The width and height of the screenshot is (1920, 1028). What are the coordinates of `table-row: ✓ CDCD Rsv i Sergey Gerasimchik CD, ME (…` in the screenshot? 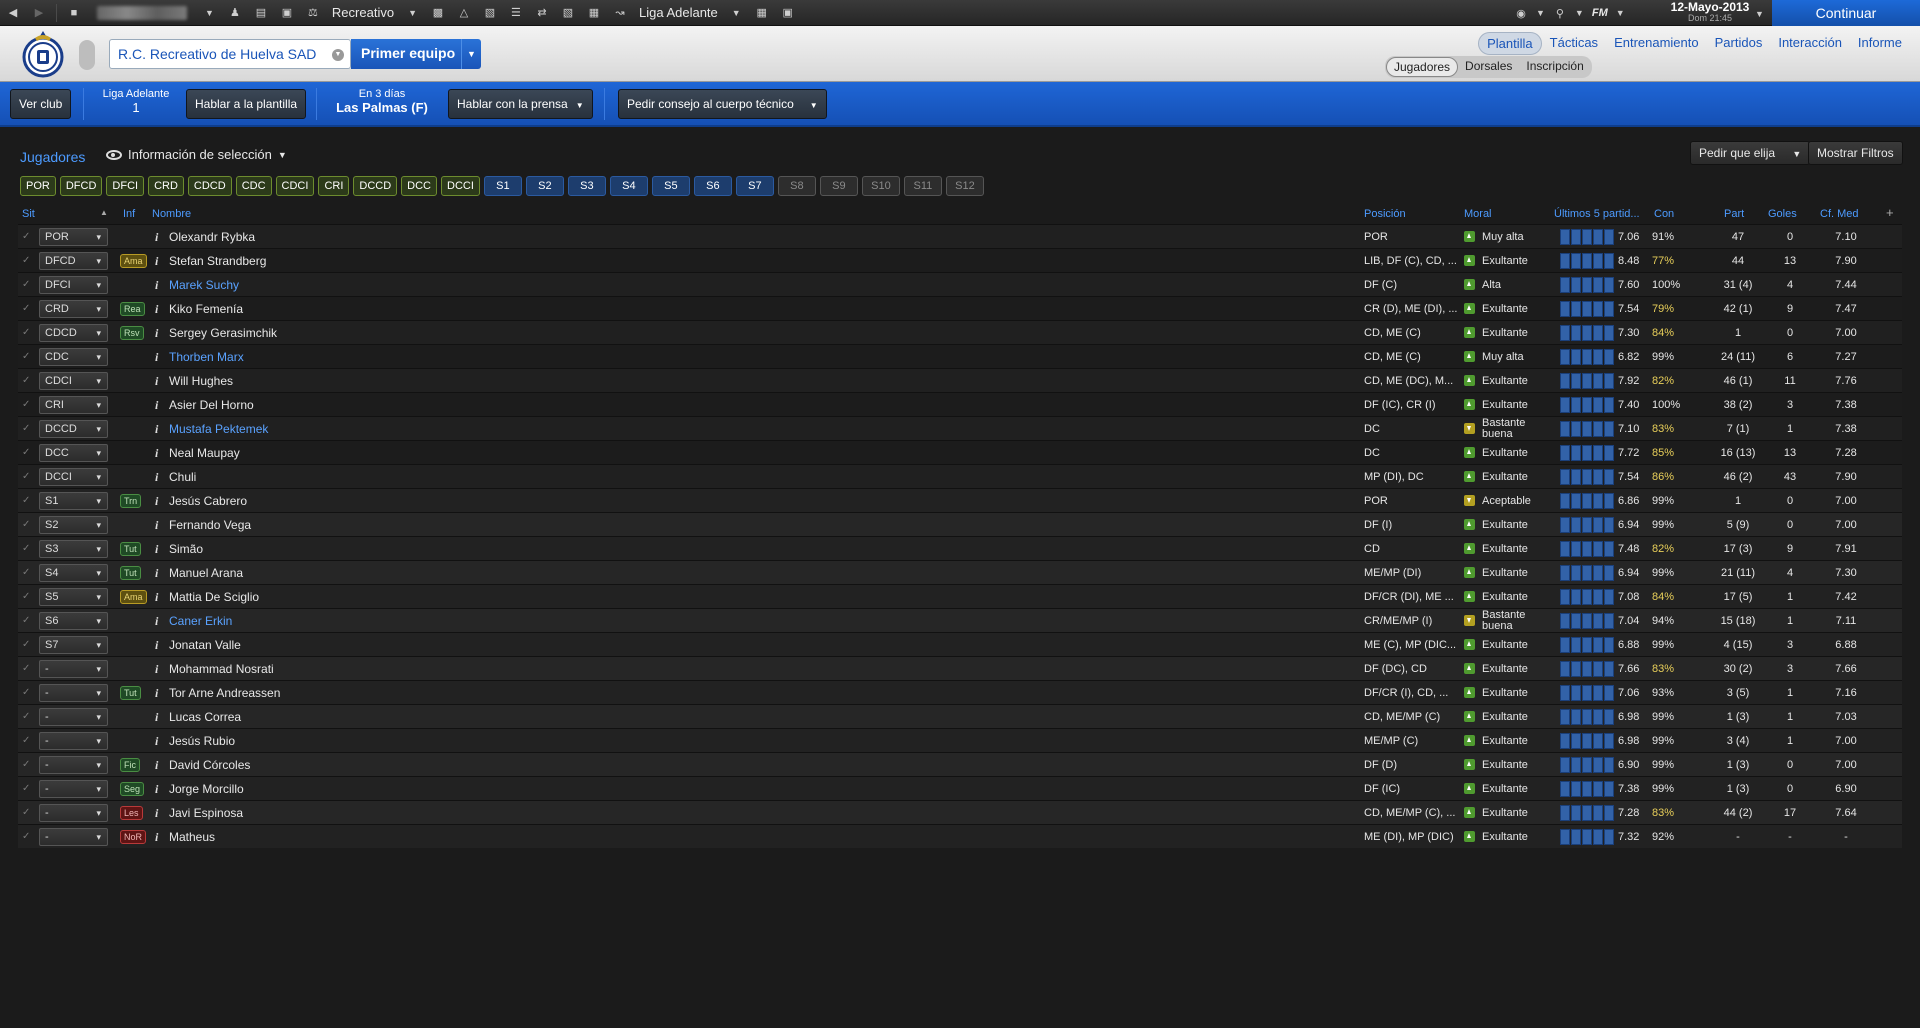 It's located at (960, 332).